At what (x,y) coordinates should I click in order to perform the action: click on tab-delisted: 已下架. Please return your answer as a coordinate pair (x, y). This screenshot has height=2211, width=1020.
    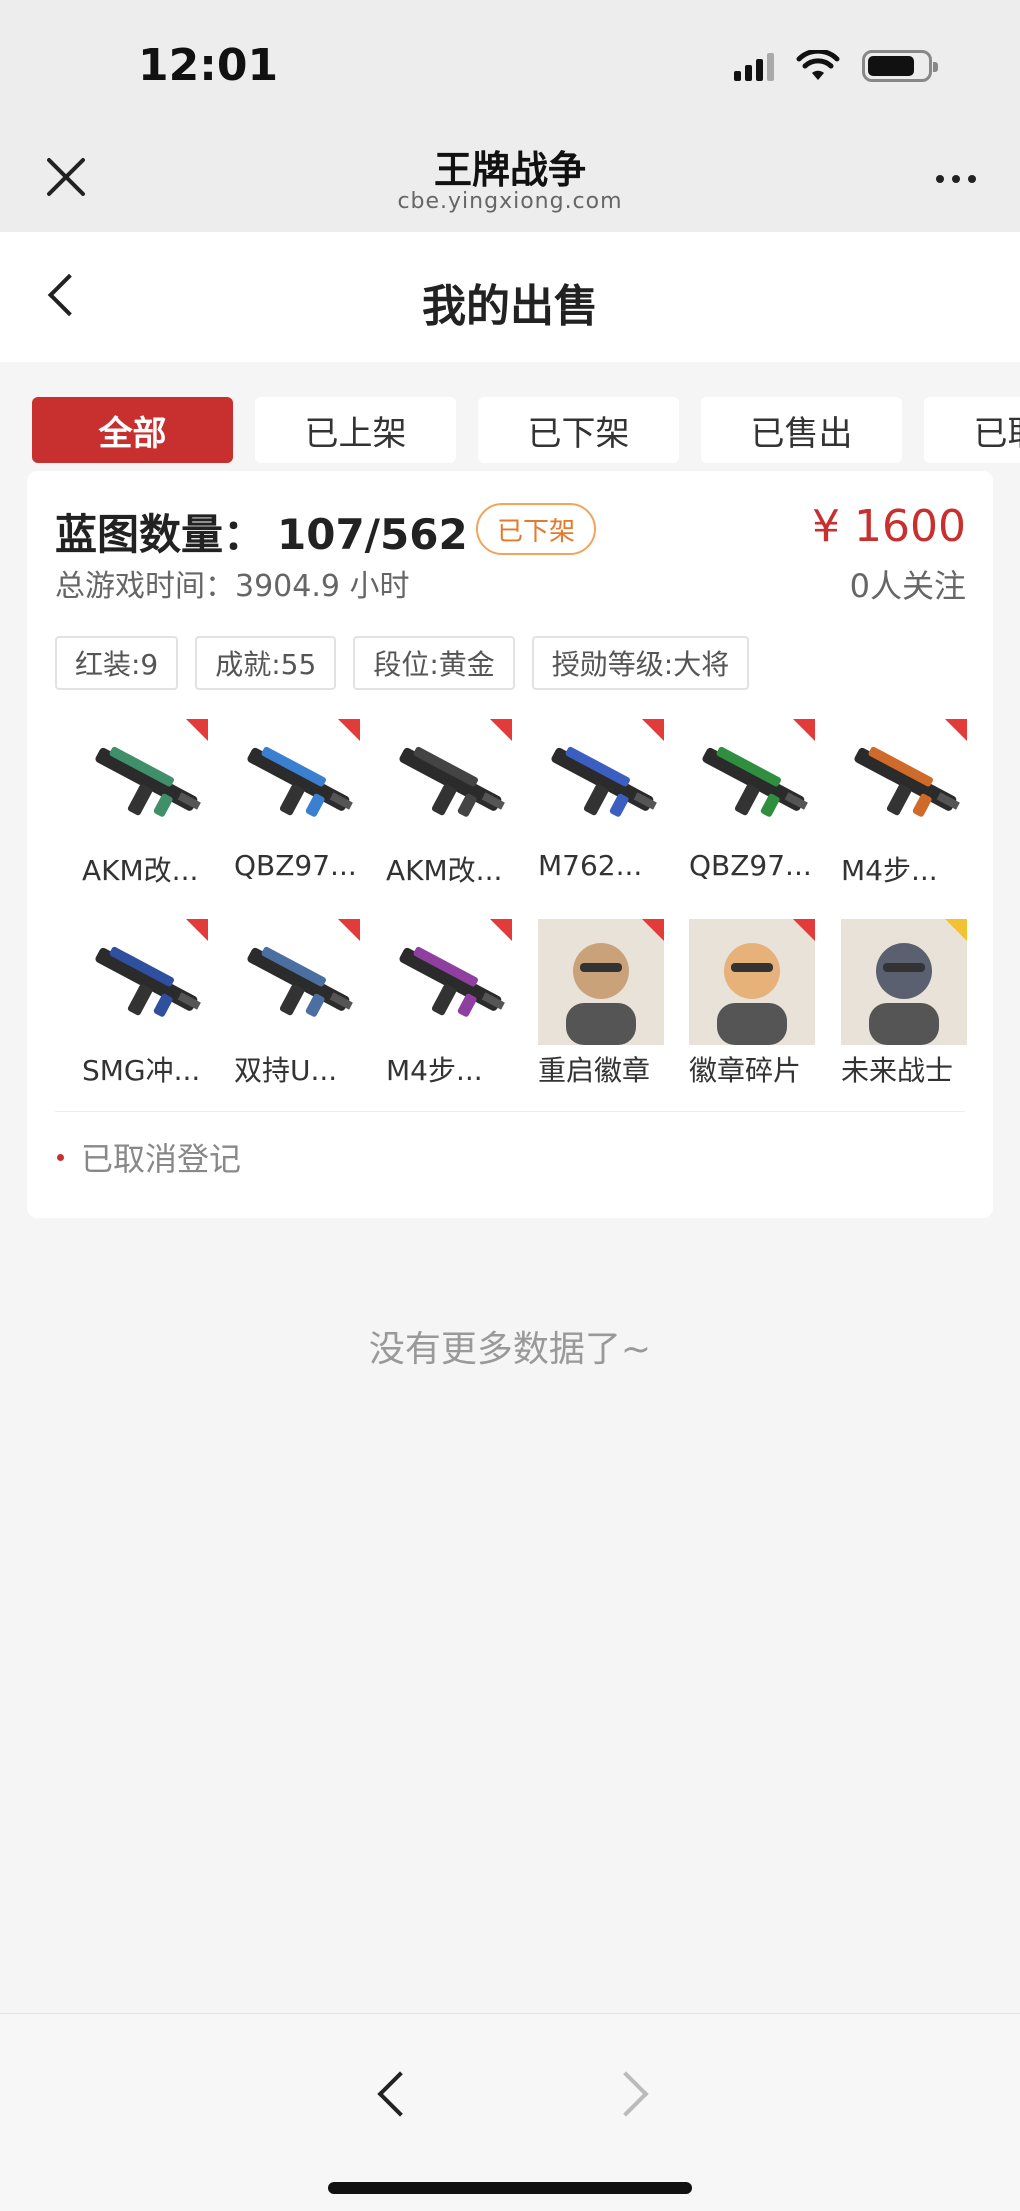
    Looking at the image, I should click on (578, 430).